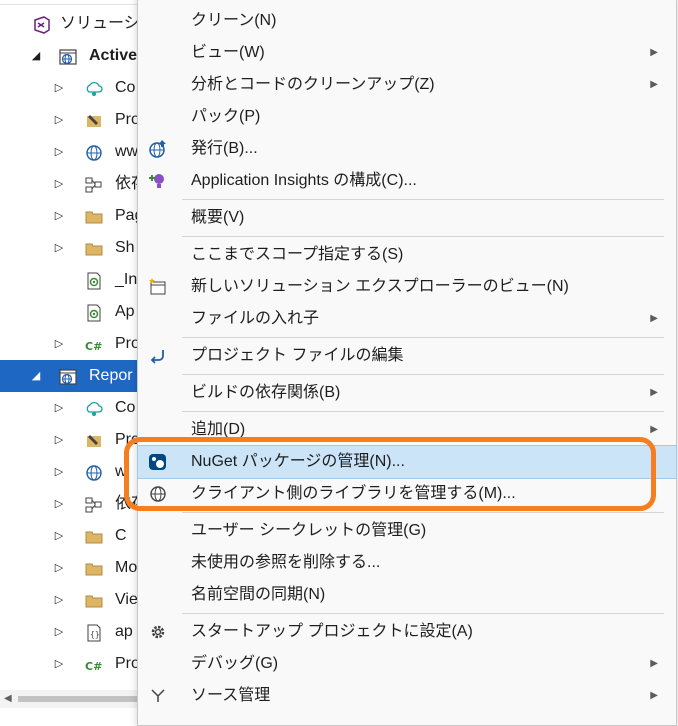 This screenshot has width=678, height=726. I want to click on menu-item-2: 分析とコードのクリーンアップ(Z) ▶, so click(407, 85).